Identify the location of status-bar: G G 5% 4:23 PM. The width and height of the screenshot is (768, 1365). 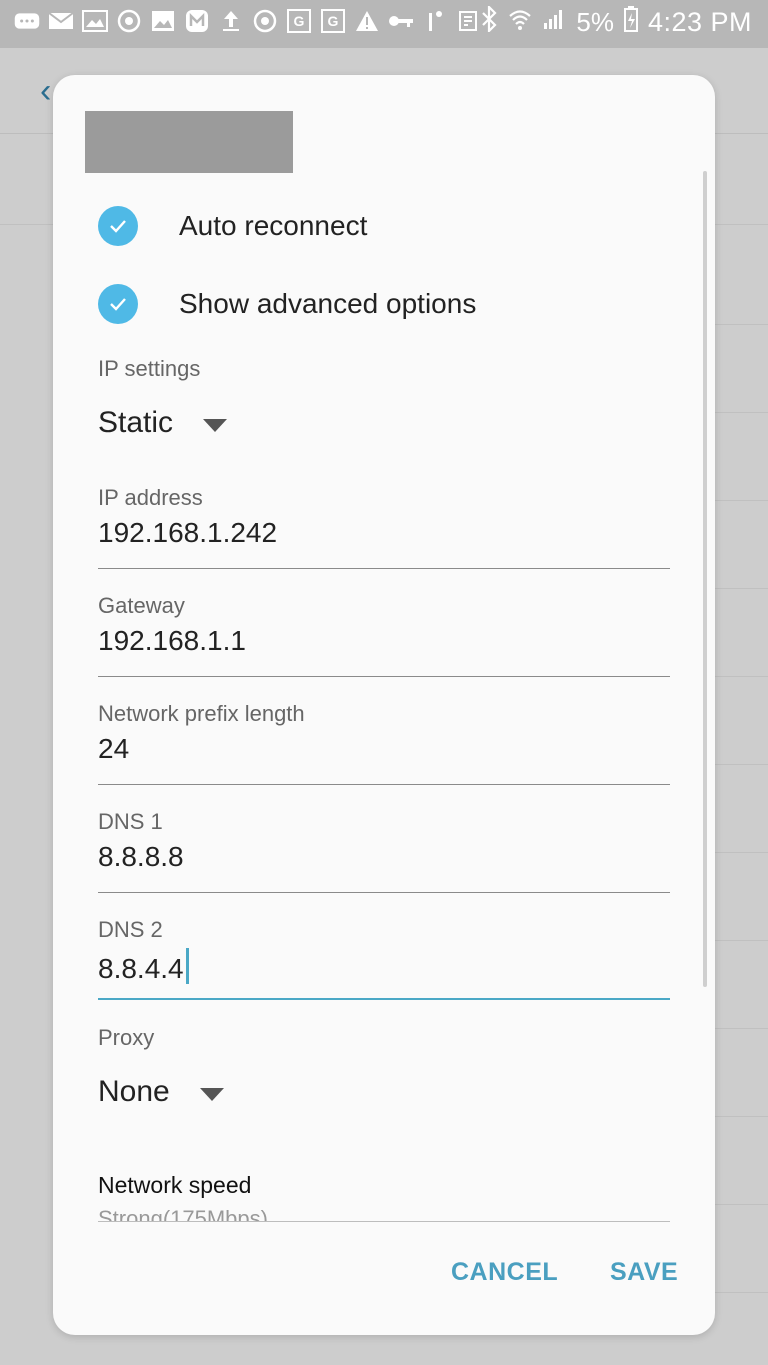
(384, 24).